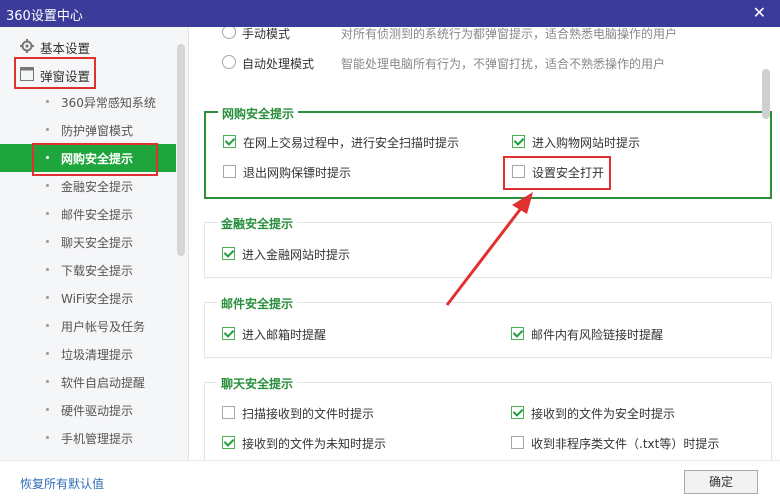 The width and height of the screenshot is (780, 501). Describe the element at coordinates (557, 173) in the screenshot. I see `annotation-box-safe-open` at that location.